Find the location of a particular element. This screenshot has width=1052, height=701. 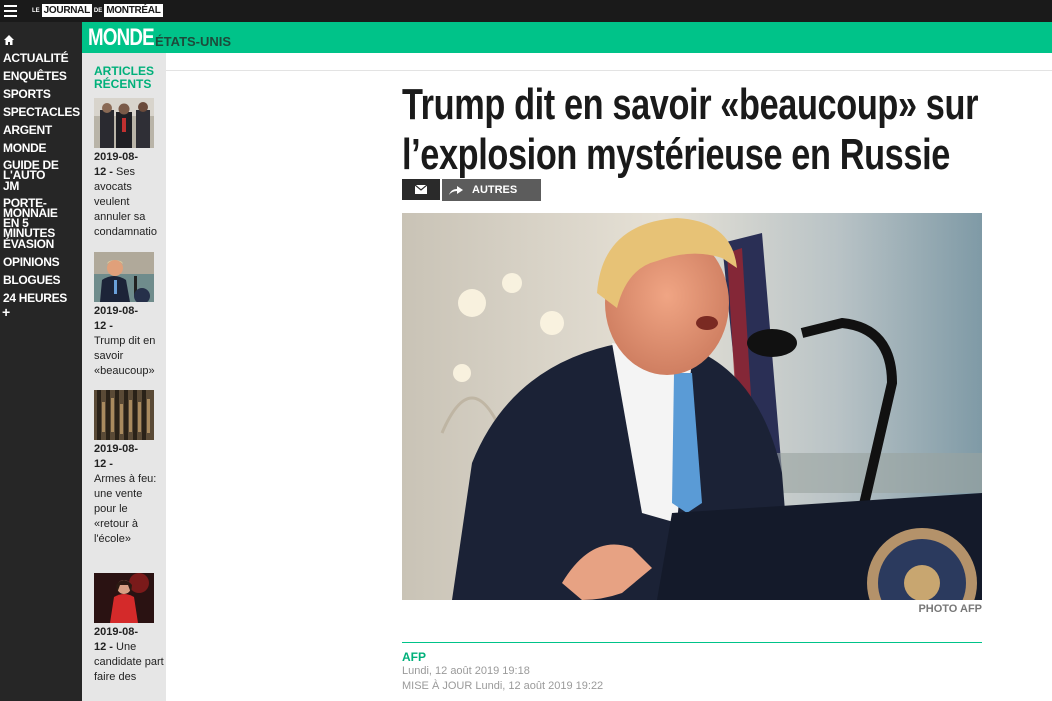

share-email-button is located at coordinates (421, 189).